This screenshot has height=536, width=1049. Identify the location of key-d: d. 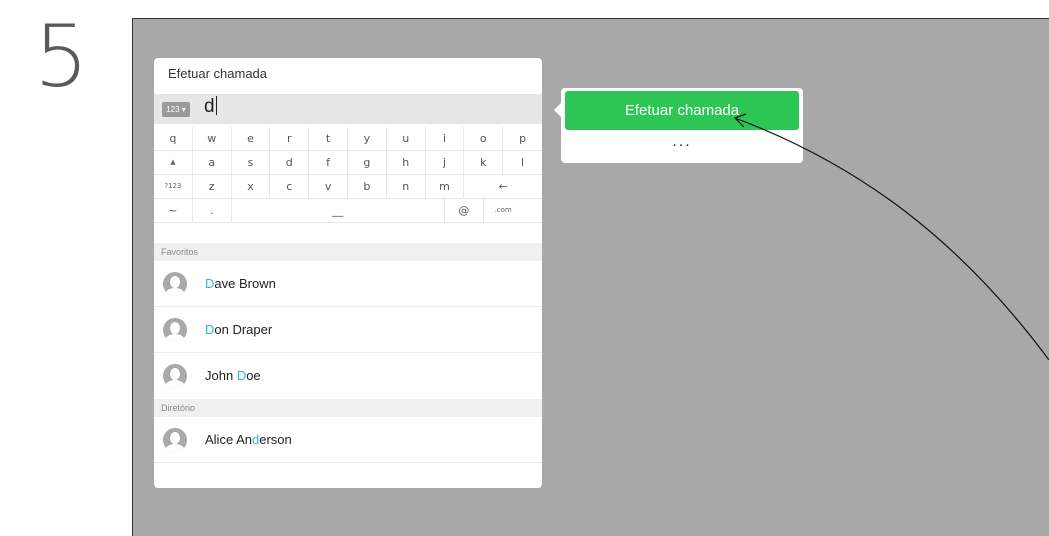
(290, 162).